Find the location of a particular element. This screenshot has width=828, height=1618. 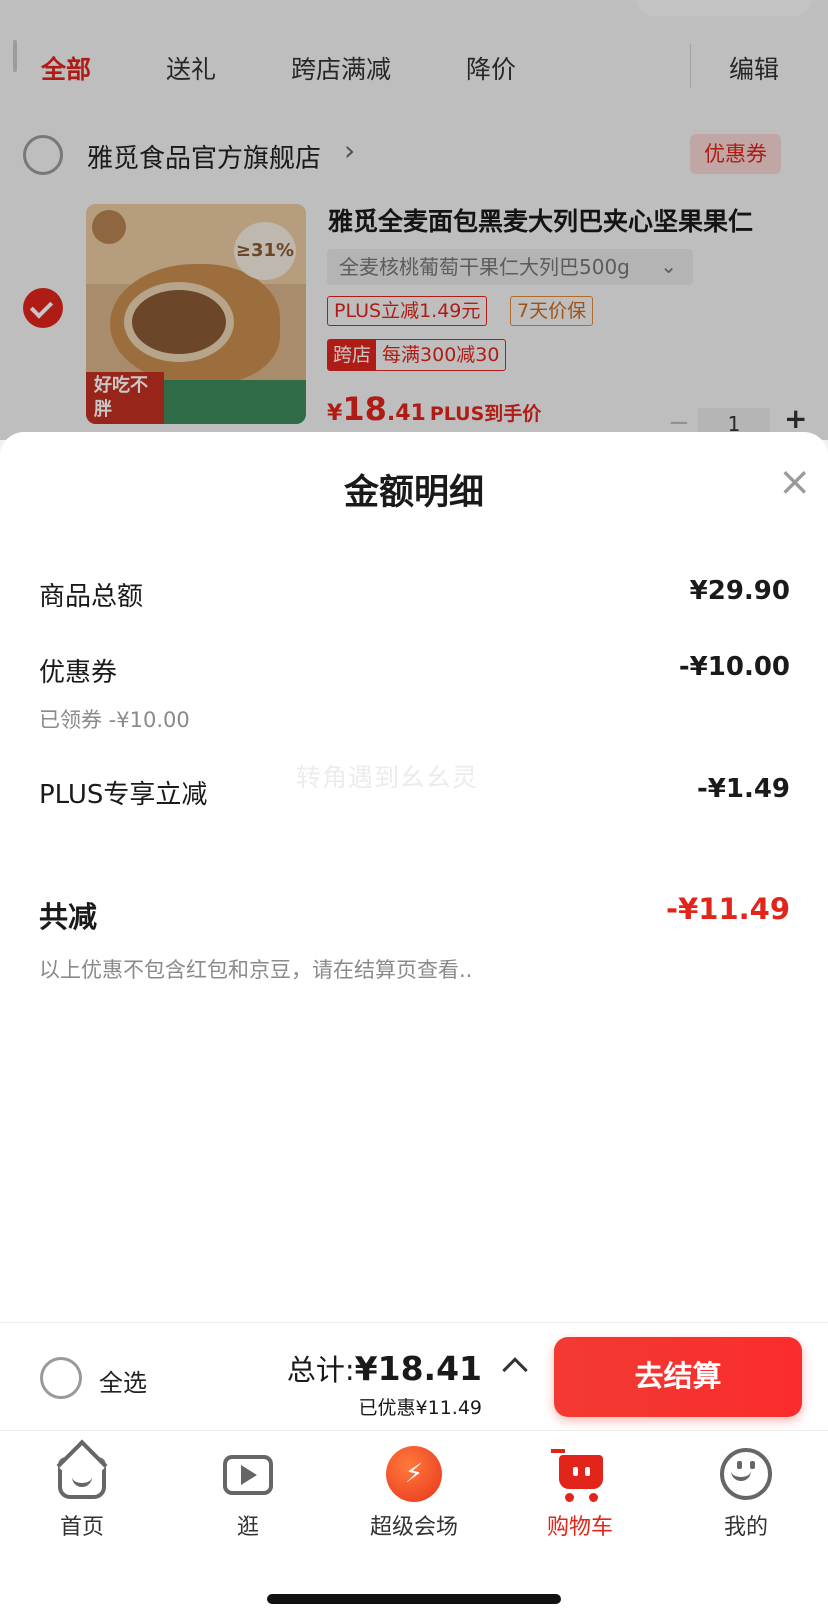

nav-super-venue: ⚡ 超级会场 is located at coordinates (414, 1493).